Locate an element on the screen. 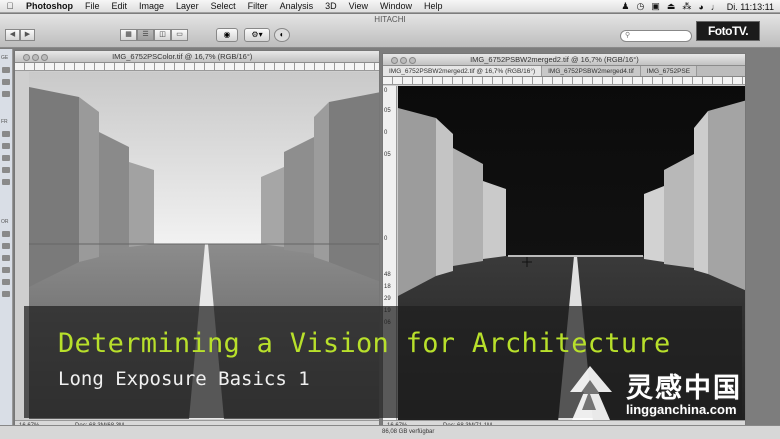 This screenshot has height=439, width=780. ruler-mark: 48 is located at coordinates (387, 275).